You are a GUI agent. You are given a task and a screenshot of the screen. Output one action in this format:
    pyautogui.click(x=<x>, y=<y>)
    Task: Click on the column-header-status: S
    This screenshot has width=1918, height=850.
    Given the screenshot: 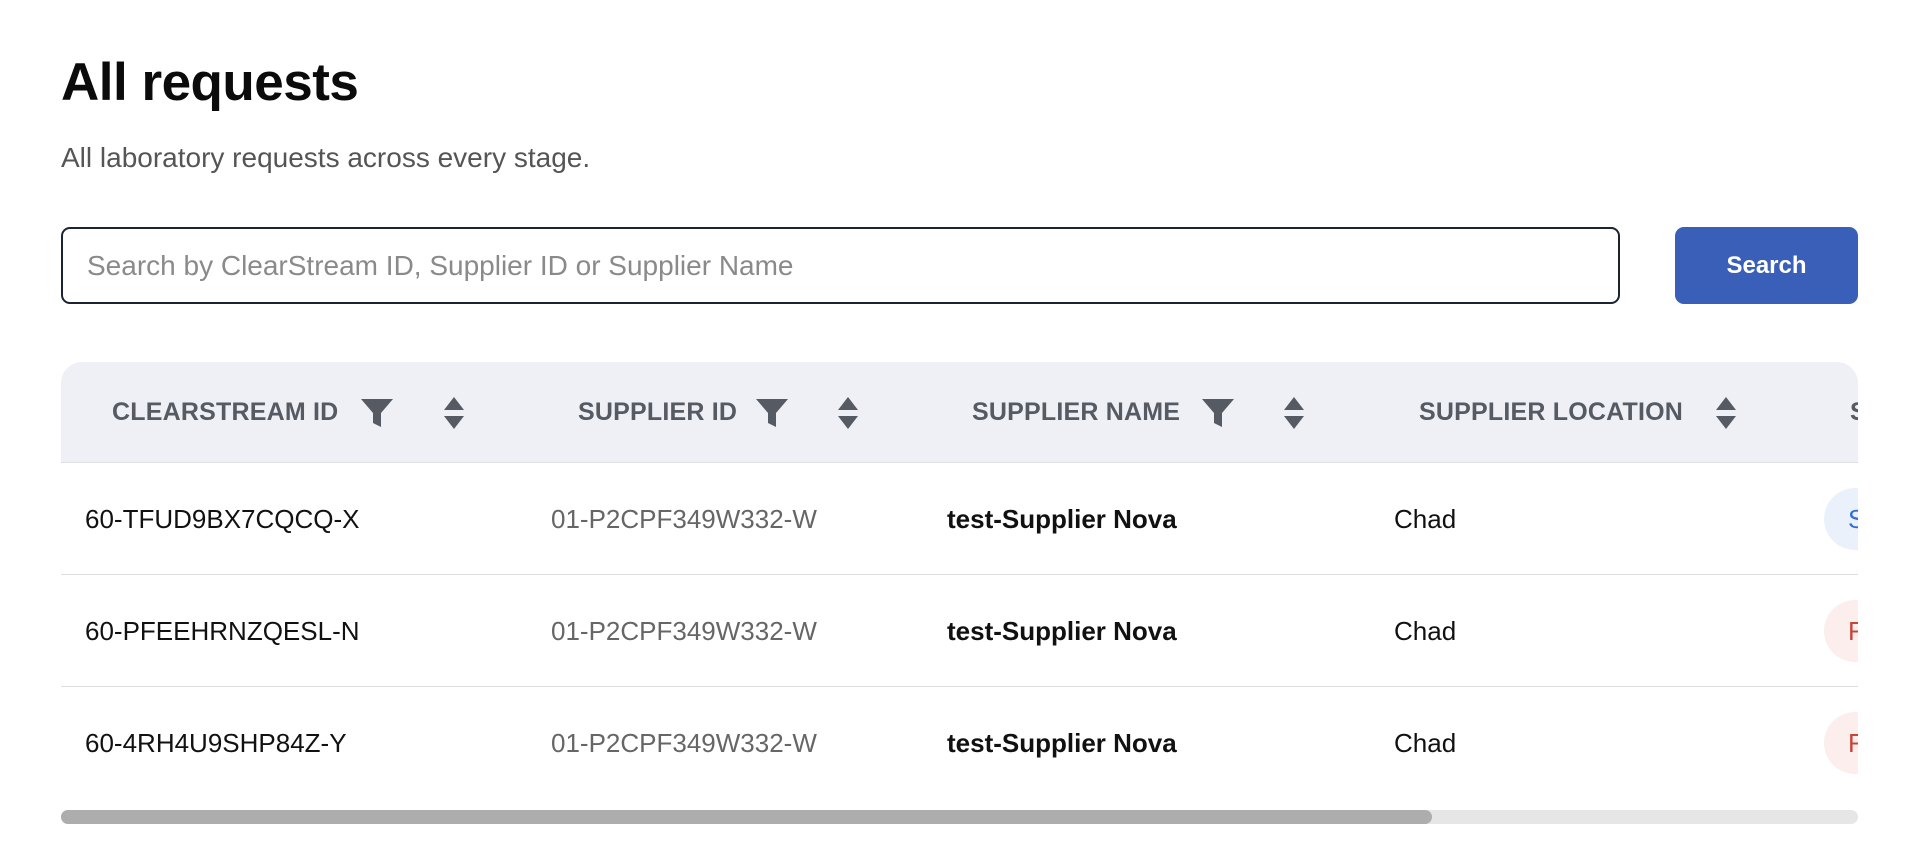 What is the action you would take?
    pyautogui.click(x=1854, y=412)
    